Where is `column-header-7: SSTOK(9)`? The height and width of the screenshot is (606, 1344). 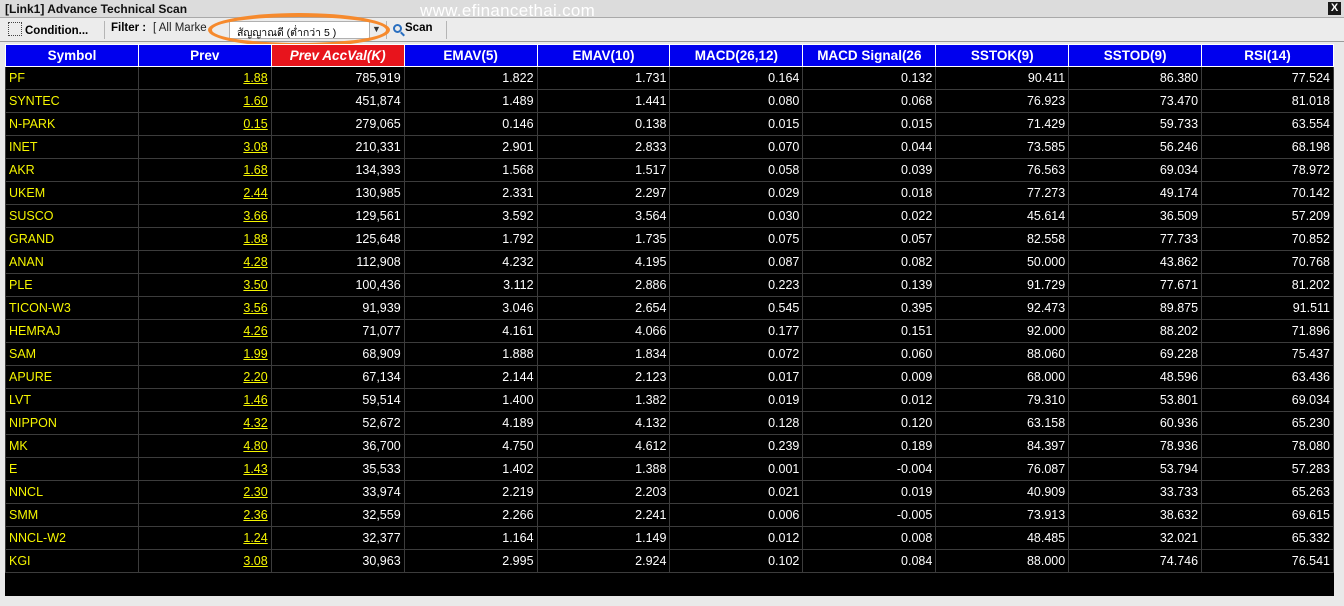
column-header-7: SSTOK(9) is located at coordinates (1002, 55).